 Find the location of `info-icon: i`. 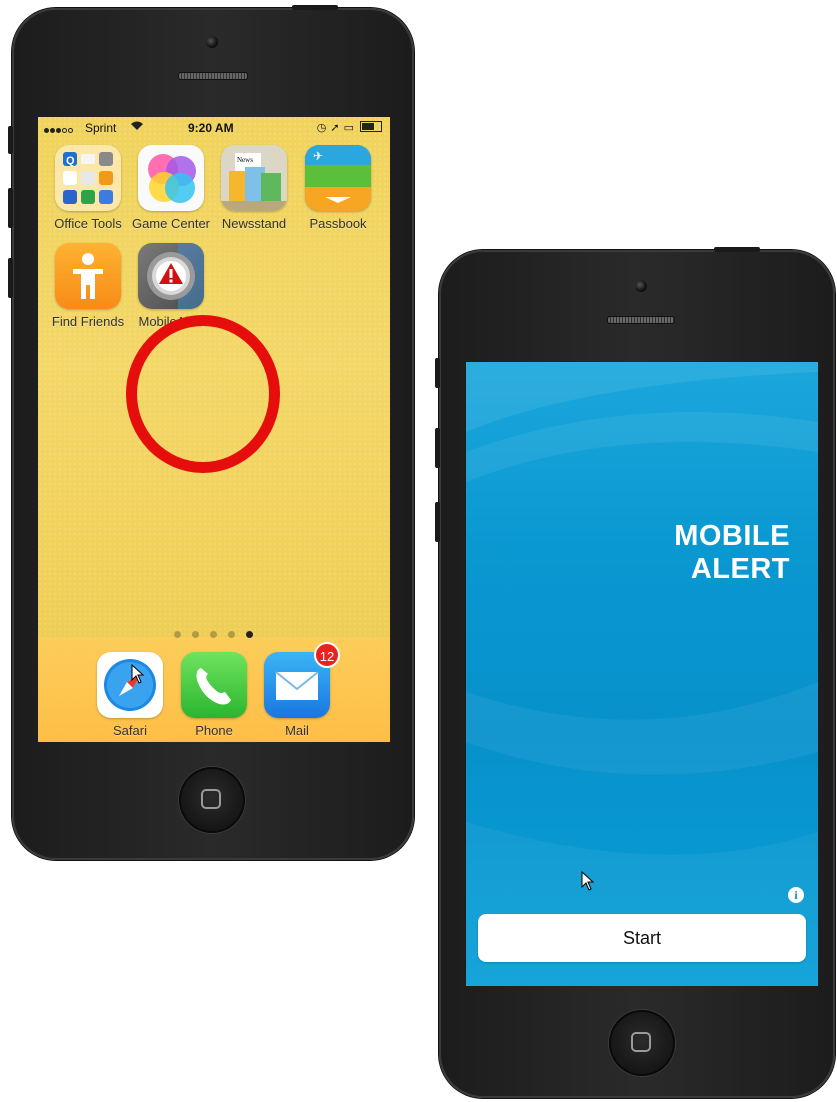

info-icon: i is located at coordinates (796, 895).